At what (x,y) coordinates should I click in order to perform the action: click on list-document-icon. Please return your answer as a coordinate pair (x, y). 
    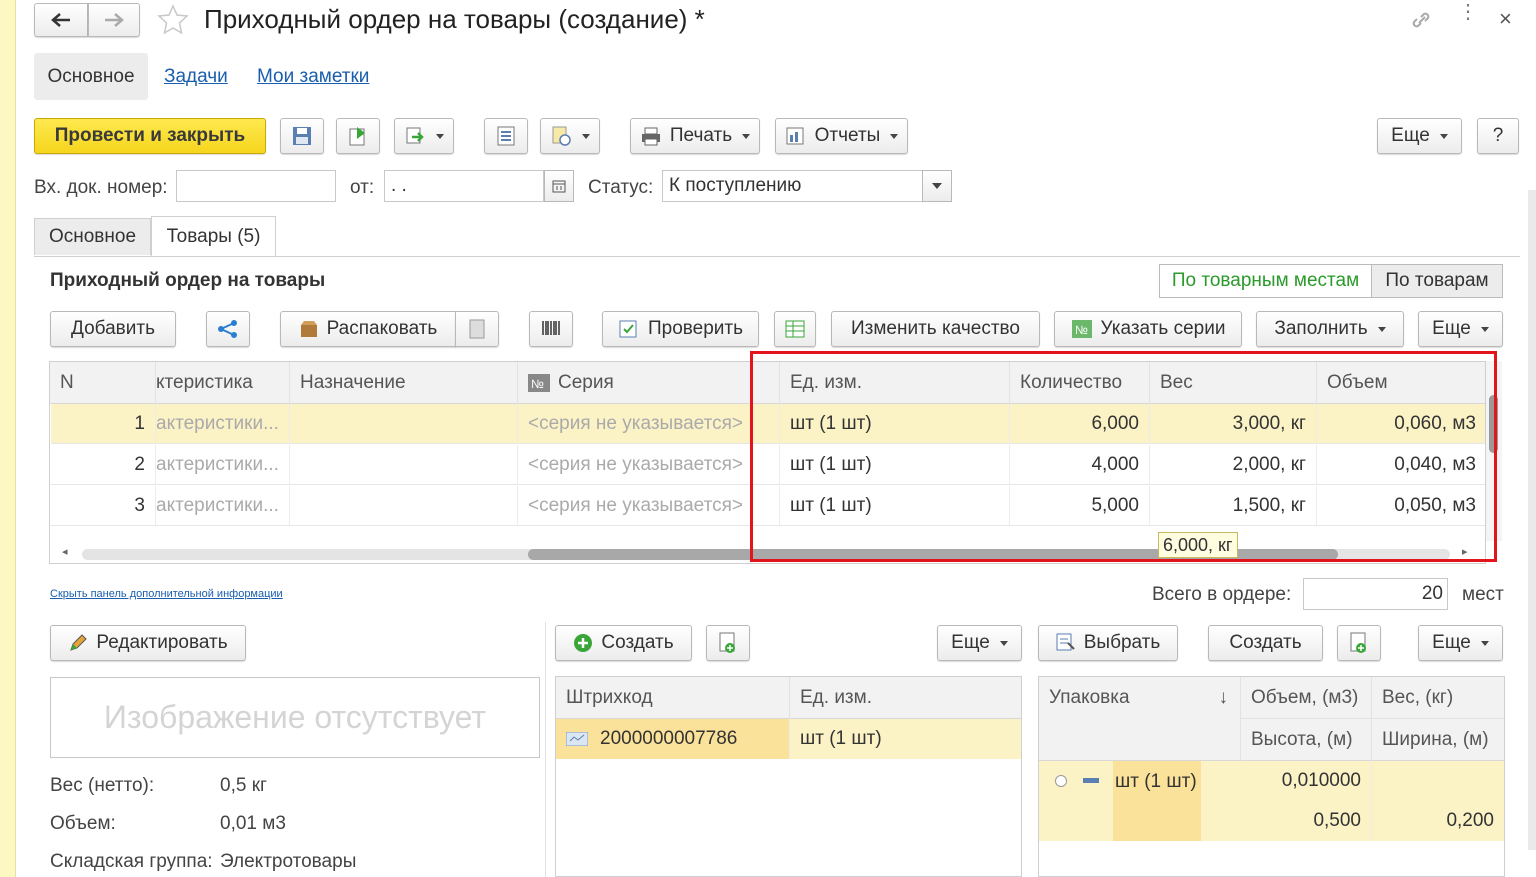
    Looking at the image, I should click on (506, 136).